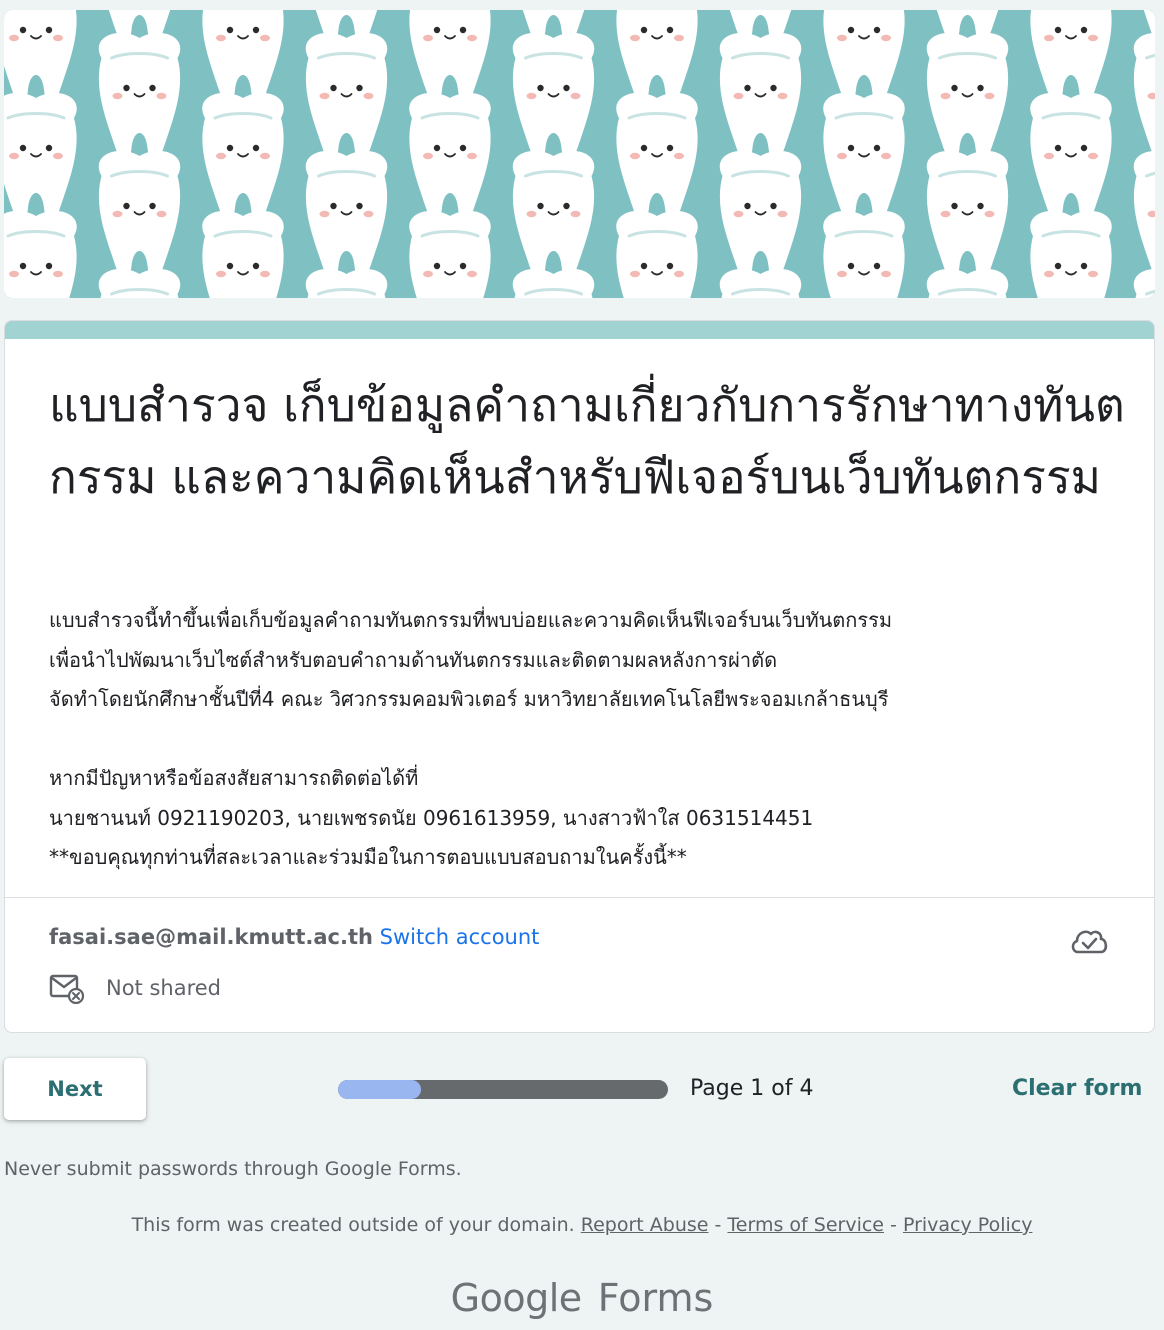 Image resolution: width=1164 pixels, height=1330 pixels. What do you see at coordinates (211, 937) in the screenshot?
I see `account-email: fasai.sae@mail.kmutt.ac.th` at bounding box center [211, 937].